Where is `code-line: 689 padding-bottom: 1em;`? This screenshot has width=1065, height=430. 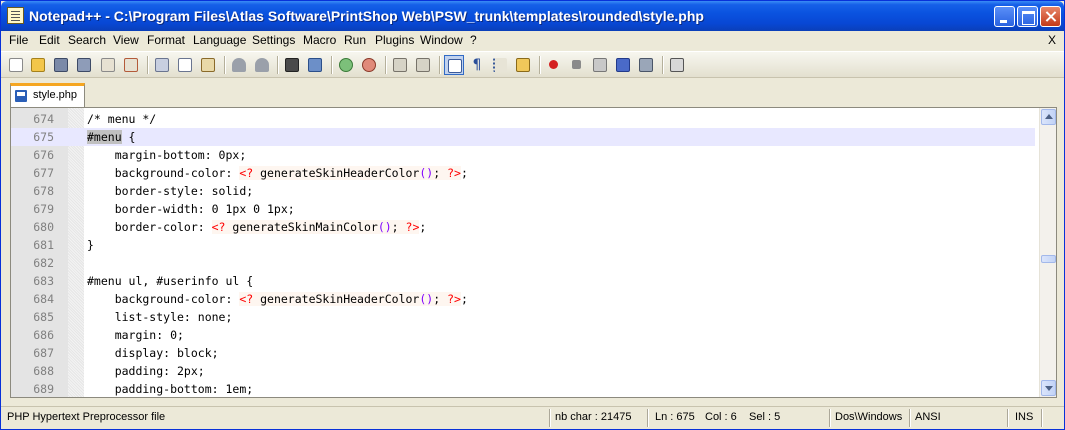 code-line: 689 padding-bottom: 1em; is located at coordinates (523, 388).